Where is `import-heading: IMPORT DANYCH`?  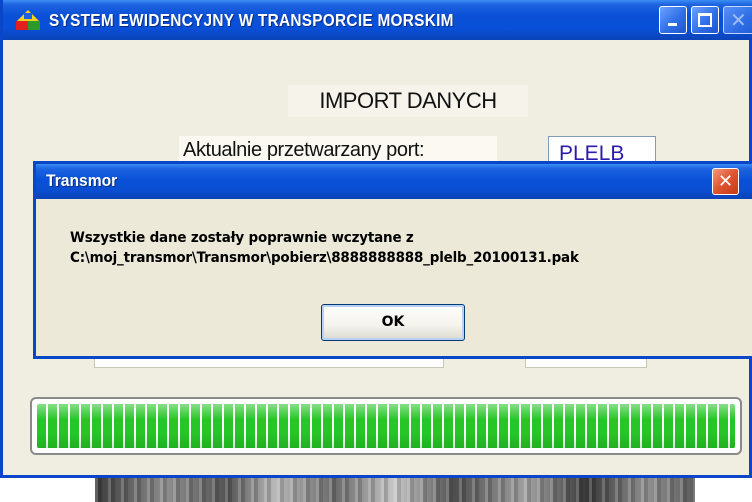 import-heading: IMPORT DANYCH is located at coordinates (408, 101).